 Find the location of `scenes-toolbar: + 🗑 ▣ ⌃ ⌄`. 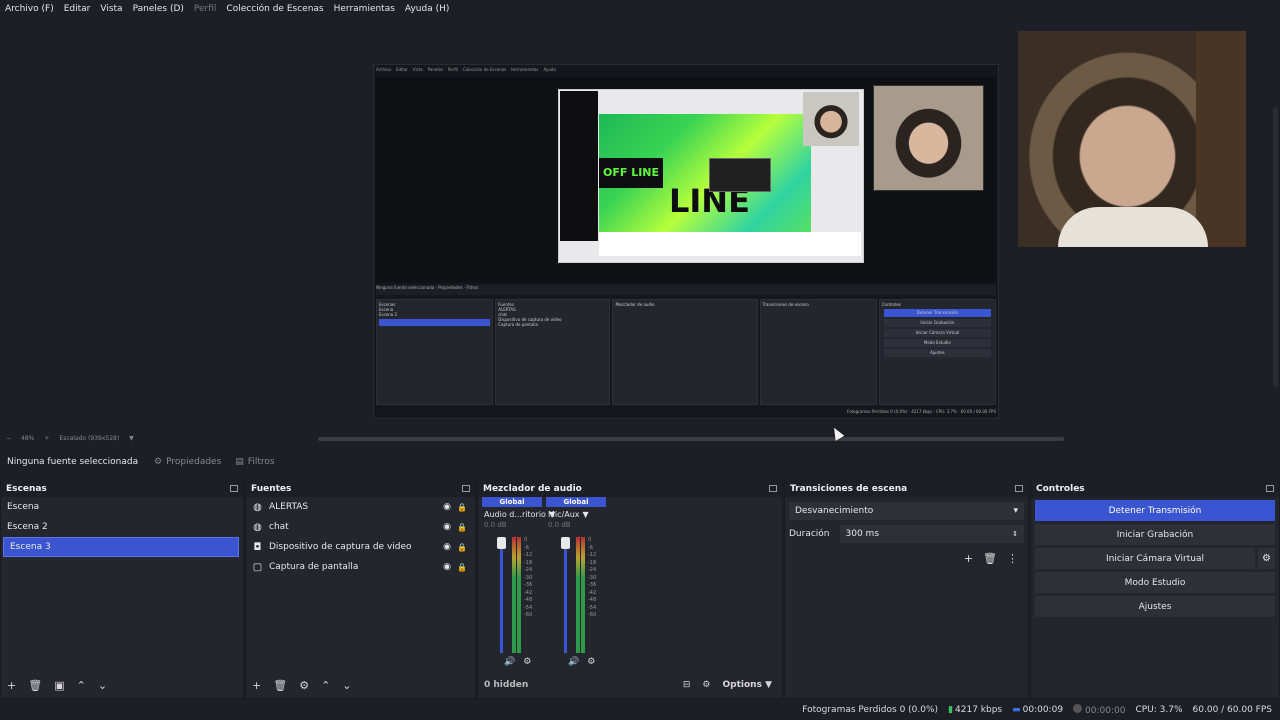

scenes-toolbar: + 🗑 ▣ ⌃ ⌄ is located at coordinates (122, 685).